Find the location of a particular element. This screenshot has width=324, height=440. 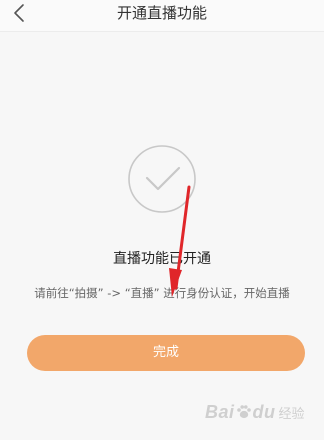

watermark-text-right: 经验 is located at coordinates (291, 413).